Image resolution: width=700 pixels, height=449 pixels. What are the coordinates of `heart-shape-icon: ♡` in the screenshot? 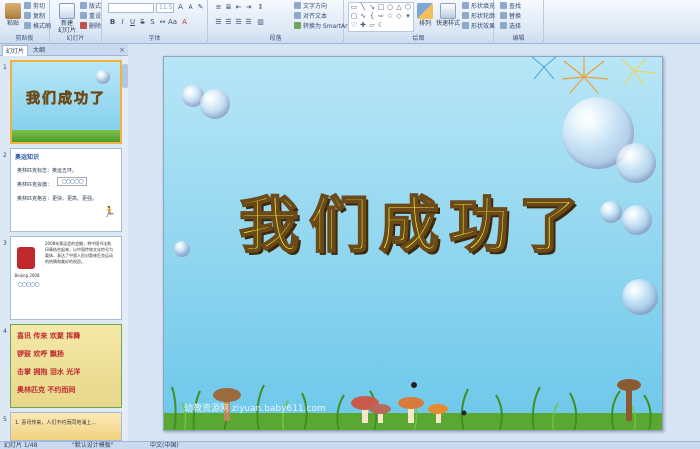 It's located at (354, 25).